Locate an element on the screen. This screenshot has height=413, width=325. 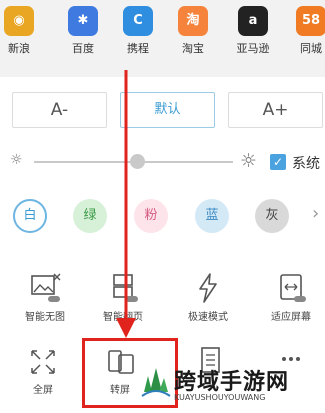
theme-blue-swatch: 蓝 is located at coordinates (212, 216).